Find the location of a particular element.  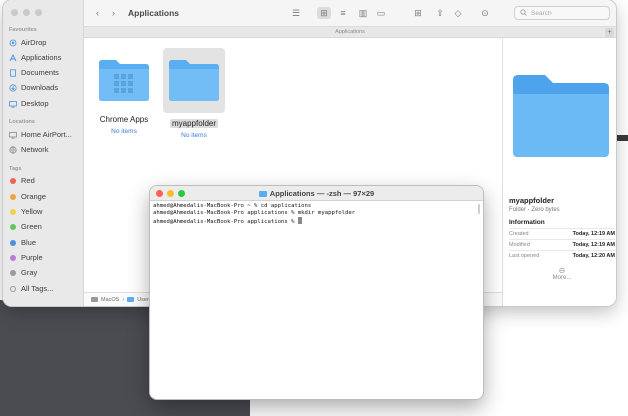

terminal-scrollbar is located at coordinates (479, 209).